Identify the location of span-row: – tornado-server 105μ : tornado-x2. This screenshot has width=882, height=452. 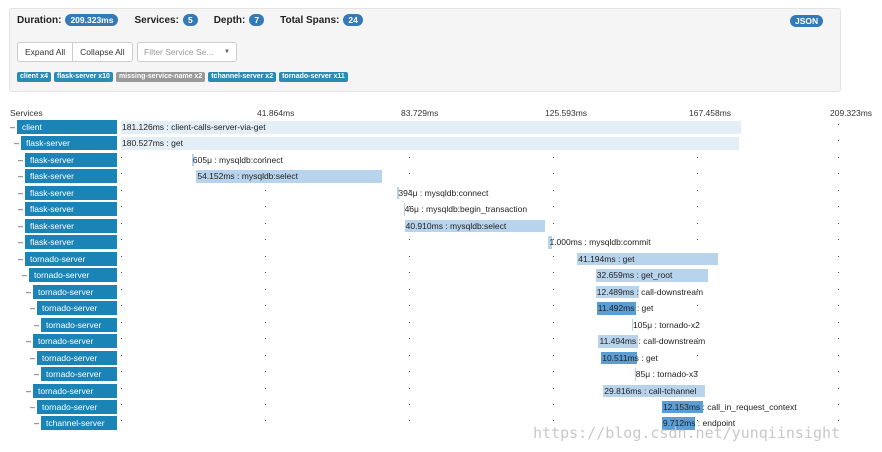
(441, 325).